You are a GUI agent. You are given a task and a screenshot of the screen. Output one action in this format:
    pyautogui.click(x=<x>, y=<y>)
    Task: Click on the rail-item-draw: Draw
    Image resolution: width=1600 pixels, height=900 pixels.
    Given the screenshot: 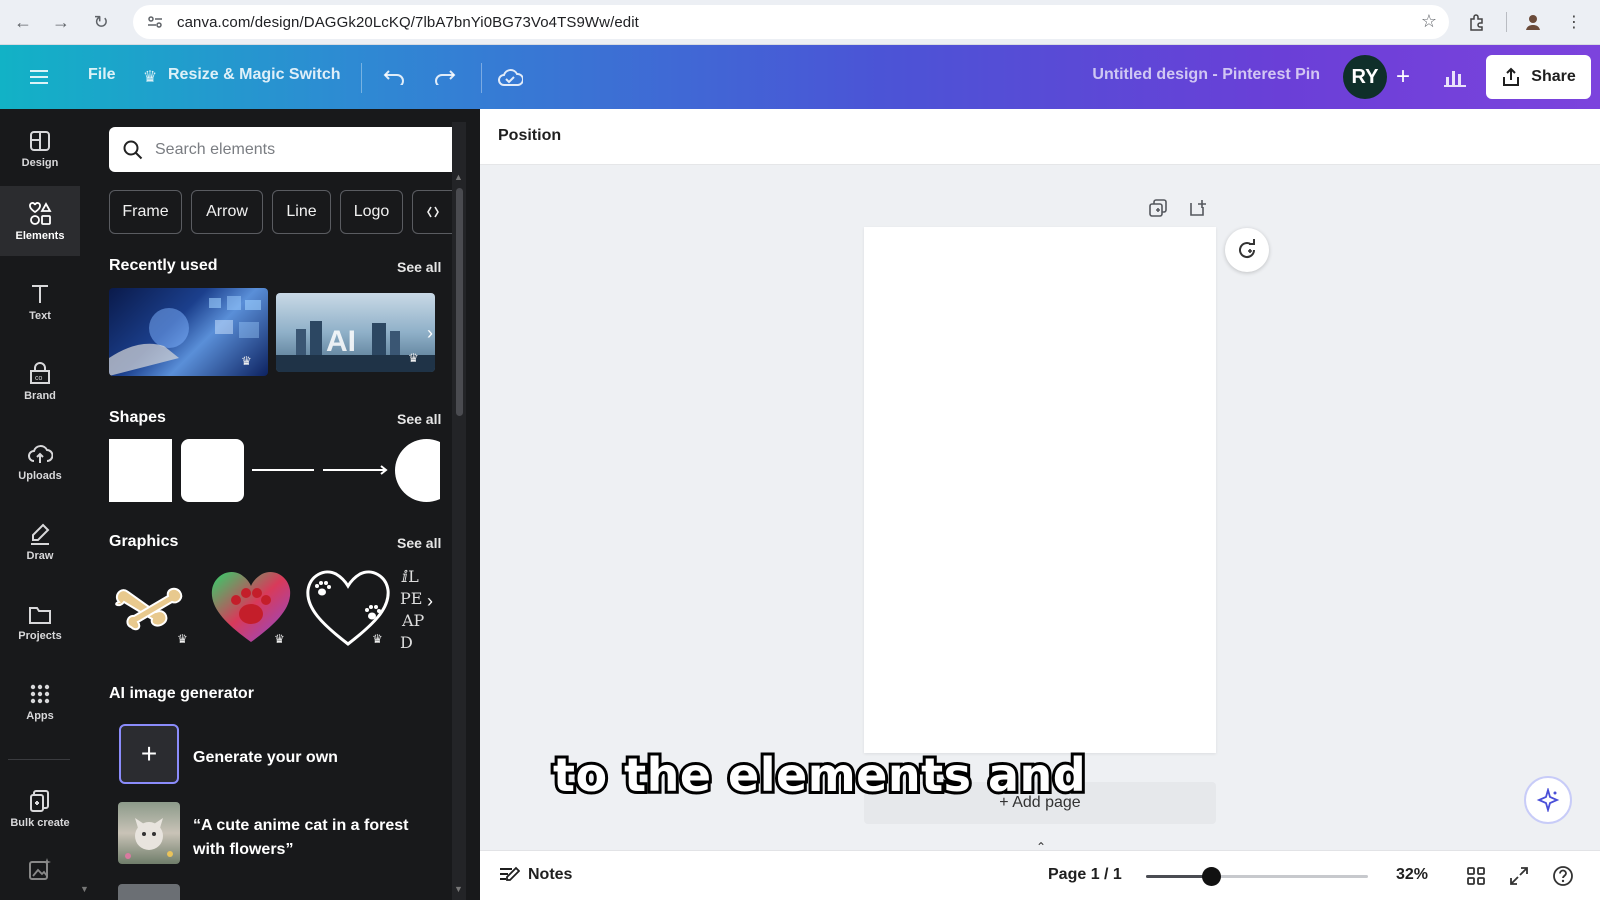 What is the action you would take?
    pyautogui.click(x=40, y=541)
    